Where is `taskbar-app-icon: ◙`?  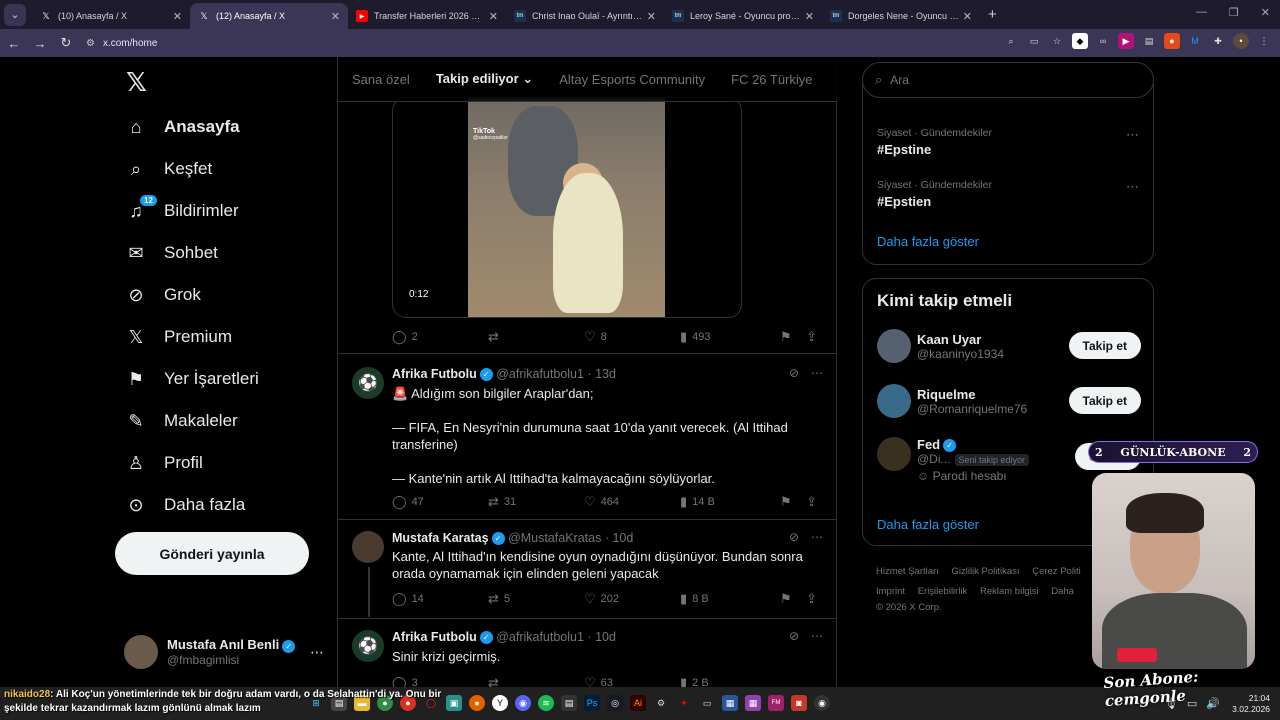 taskbar-app-icon: ◙ is located at coordinates (799, 703).